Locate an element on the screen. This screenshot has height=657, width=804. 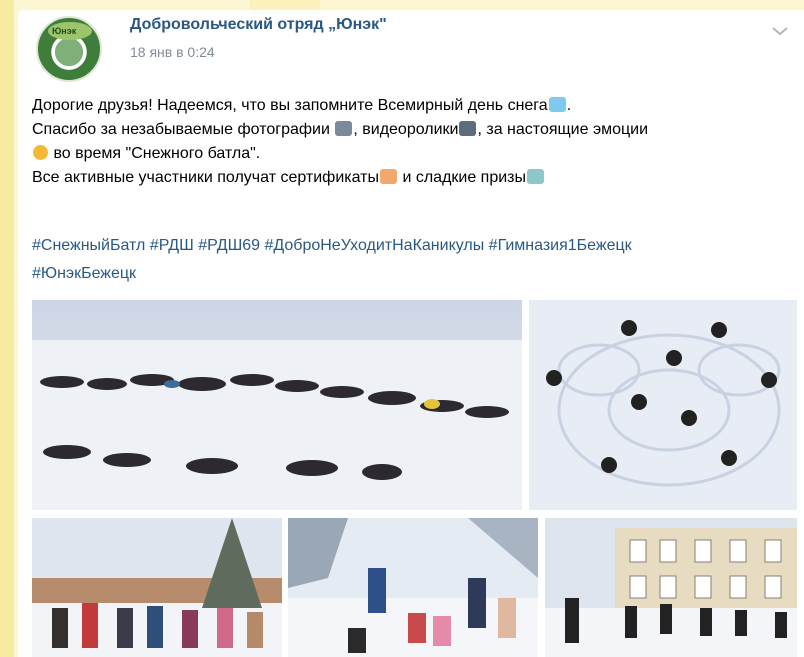
camera-icon is located at coordinates (344, 128).